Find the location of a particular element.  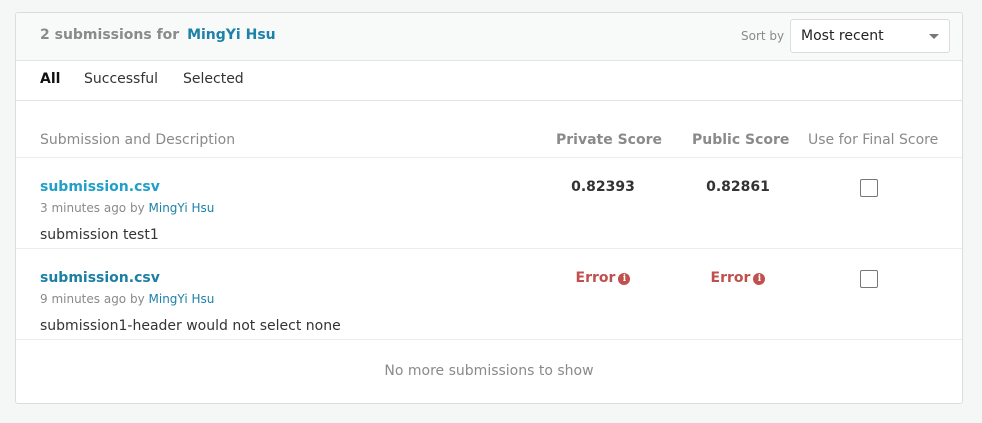

sort-selected-value: Most recent is located at coordinates (842, 36).